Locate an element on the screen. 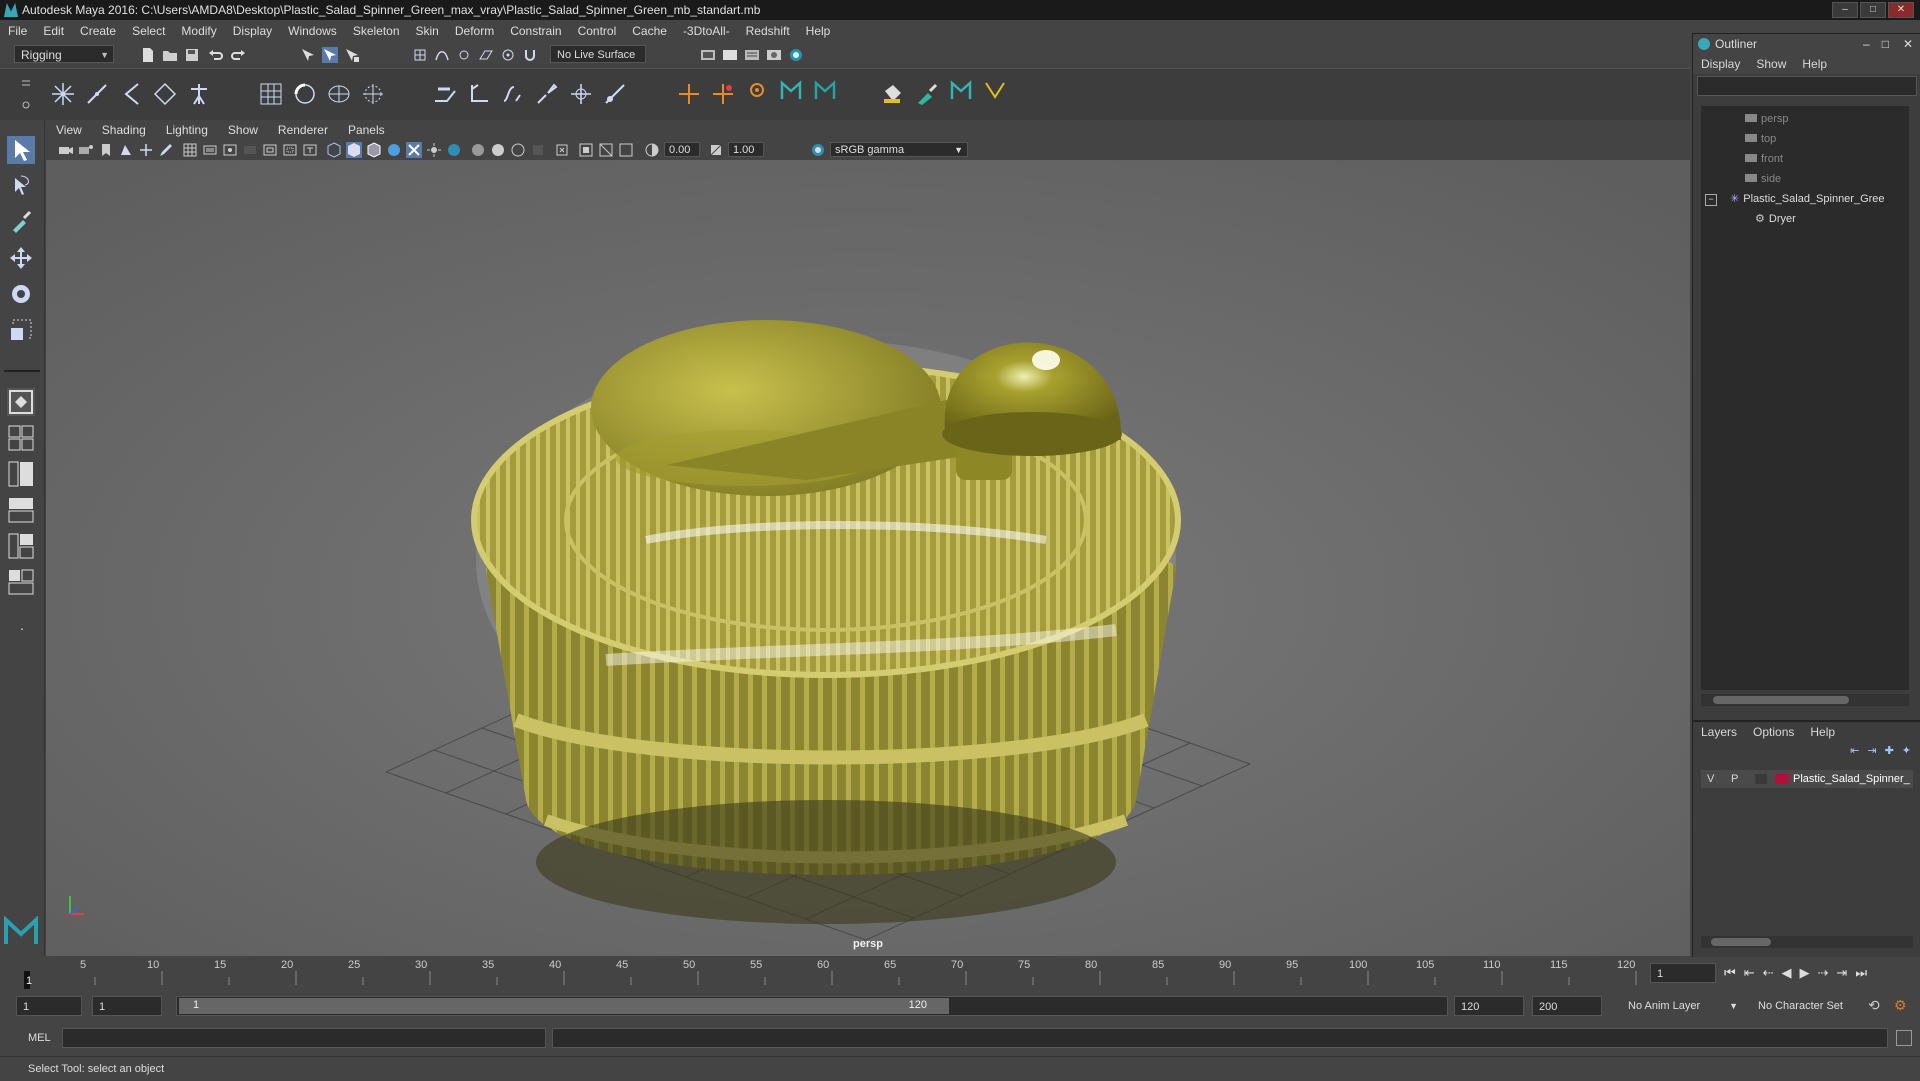  outliner-item-top: top is located at coordinates (1760, 139).